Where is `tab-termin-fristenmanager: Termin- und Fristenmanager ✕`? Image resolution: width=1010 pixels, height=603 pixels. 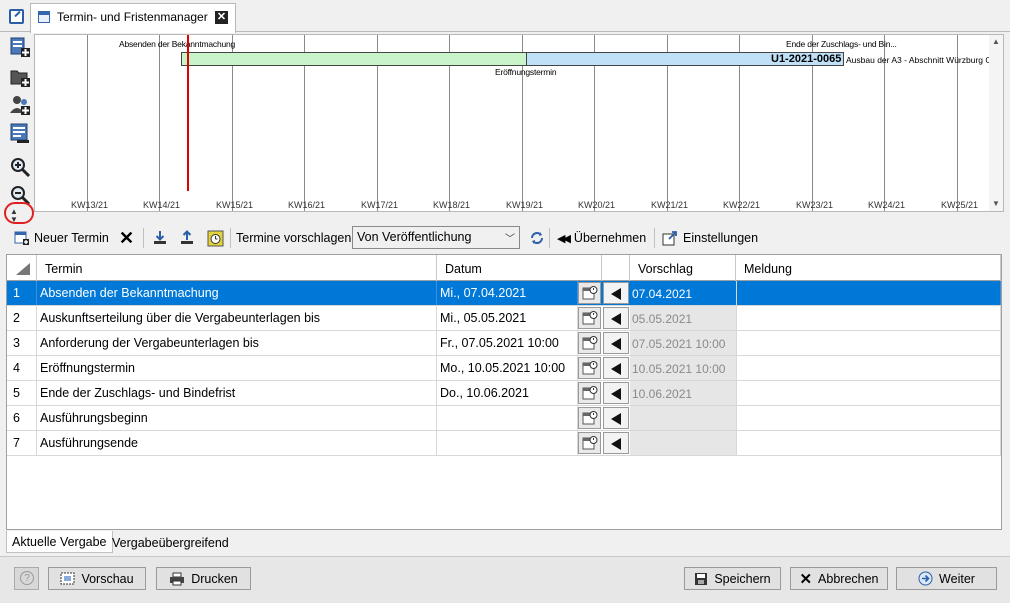
tab-termin-fristenmanager: Termin- und Fristenmanager ✕ is located at coordinates (133, 18).